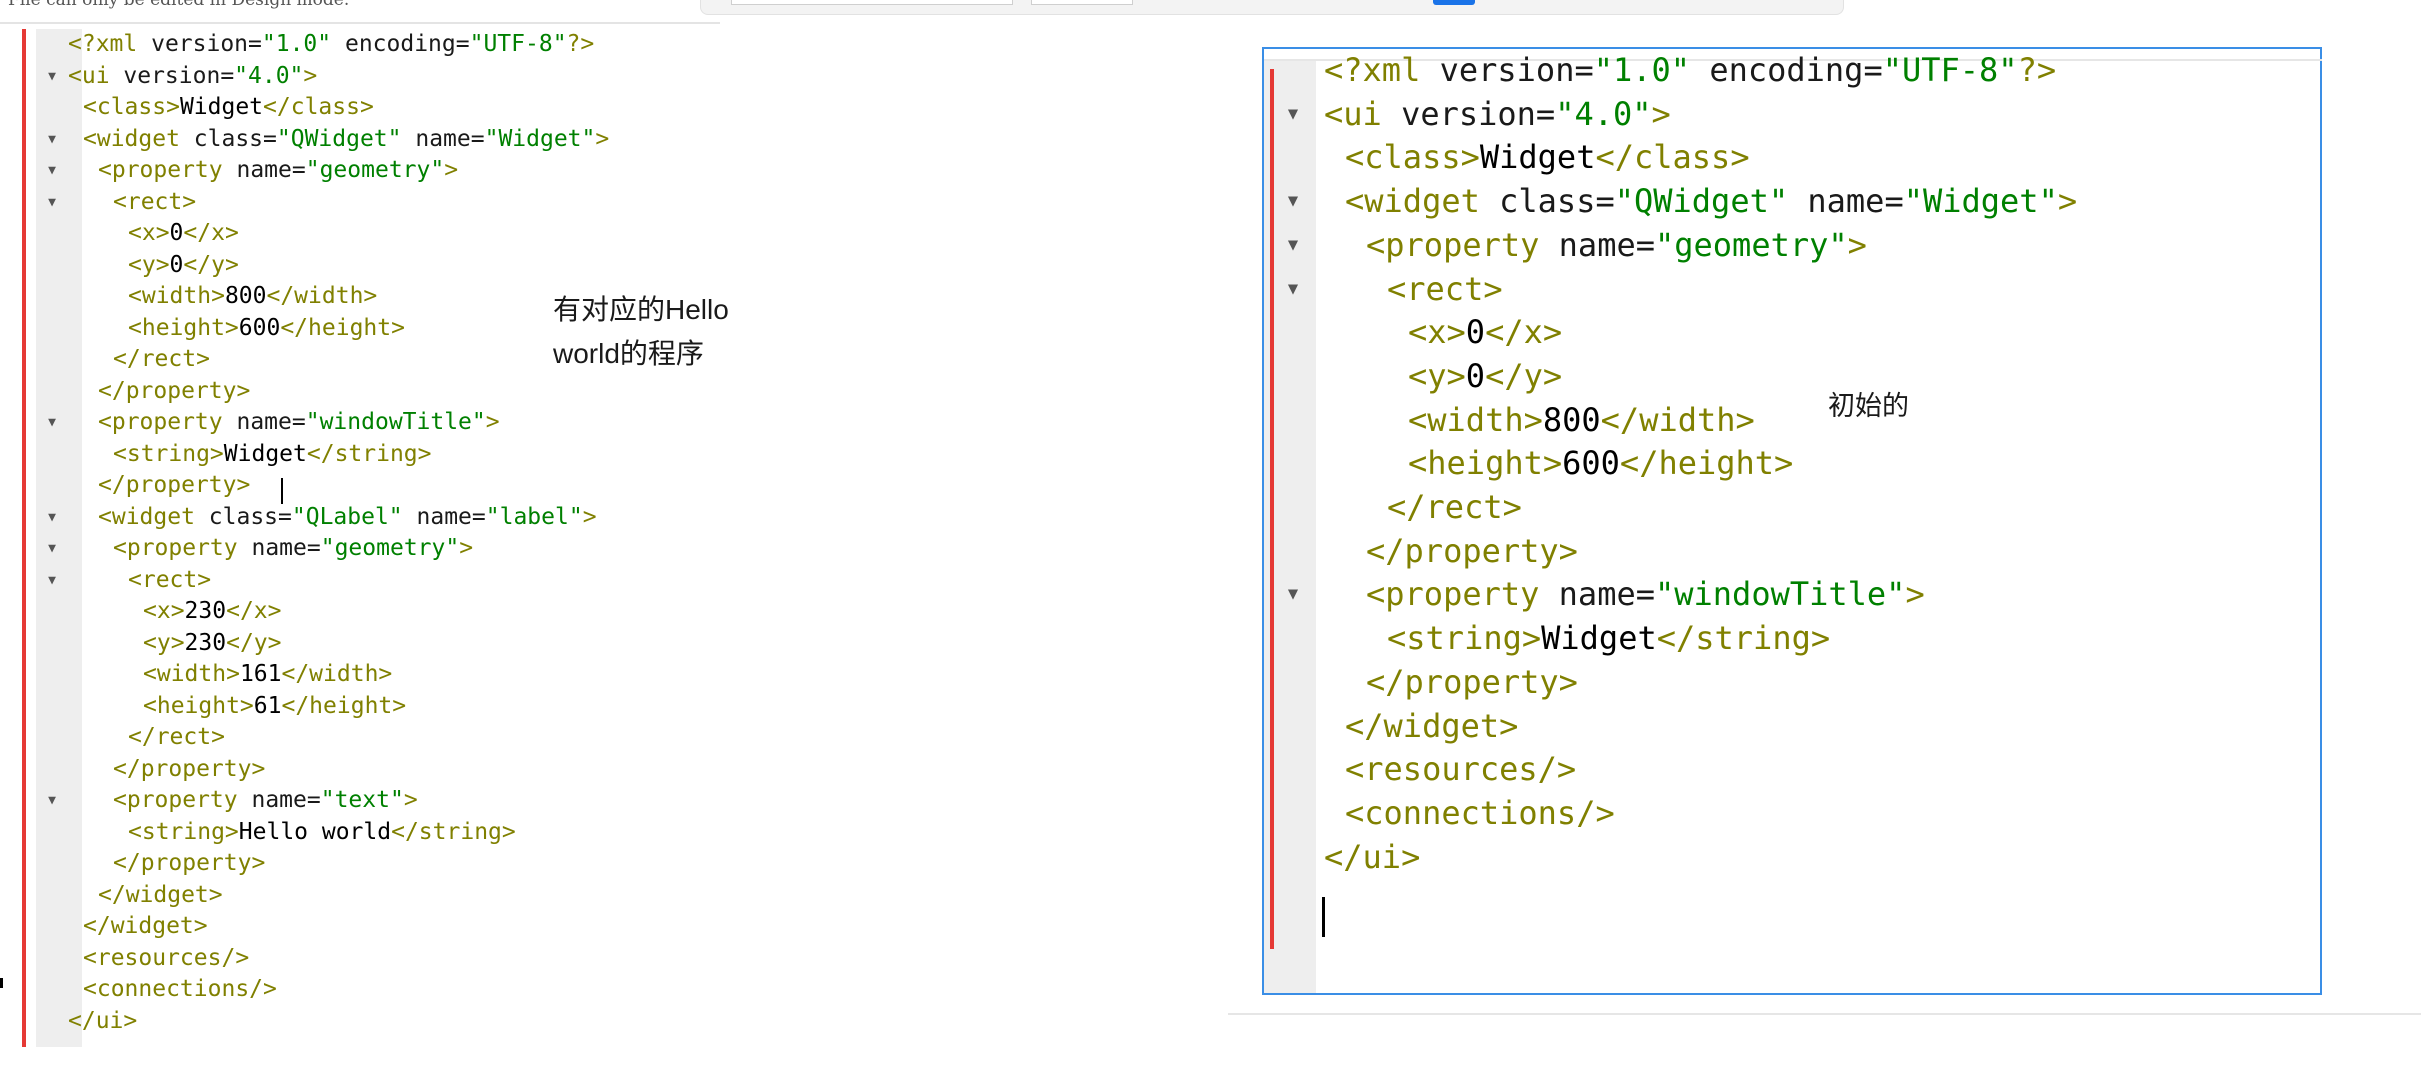 The width and height of the screenshot is (2421, 1073). What do you see at coordinates (205, 611) in the screenshot?
I see `code-token-txt: 230` at bounding box center [205, 611].